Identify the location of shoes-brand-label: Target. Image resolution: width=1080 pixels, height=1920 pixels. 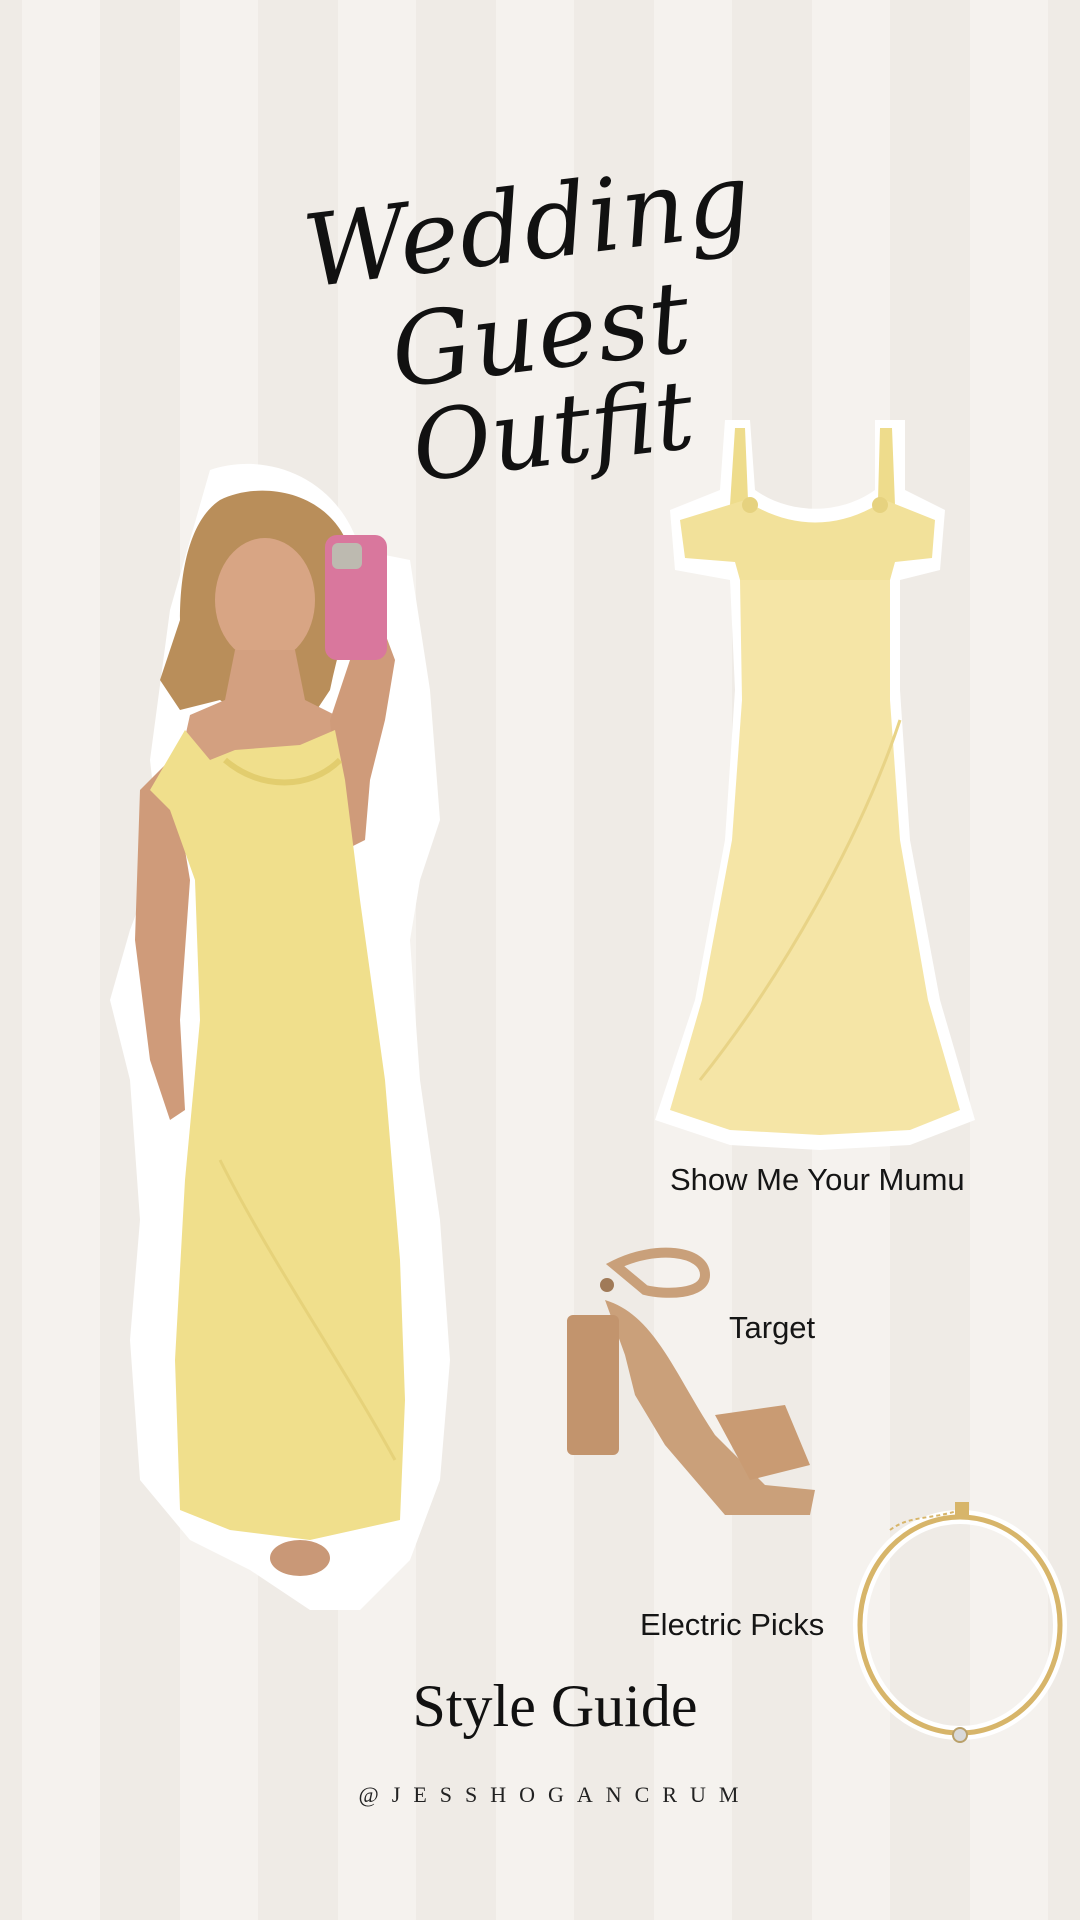
(772, 1327).